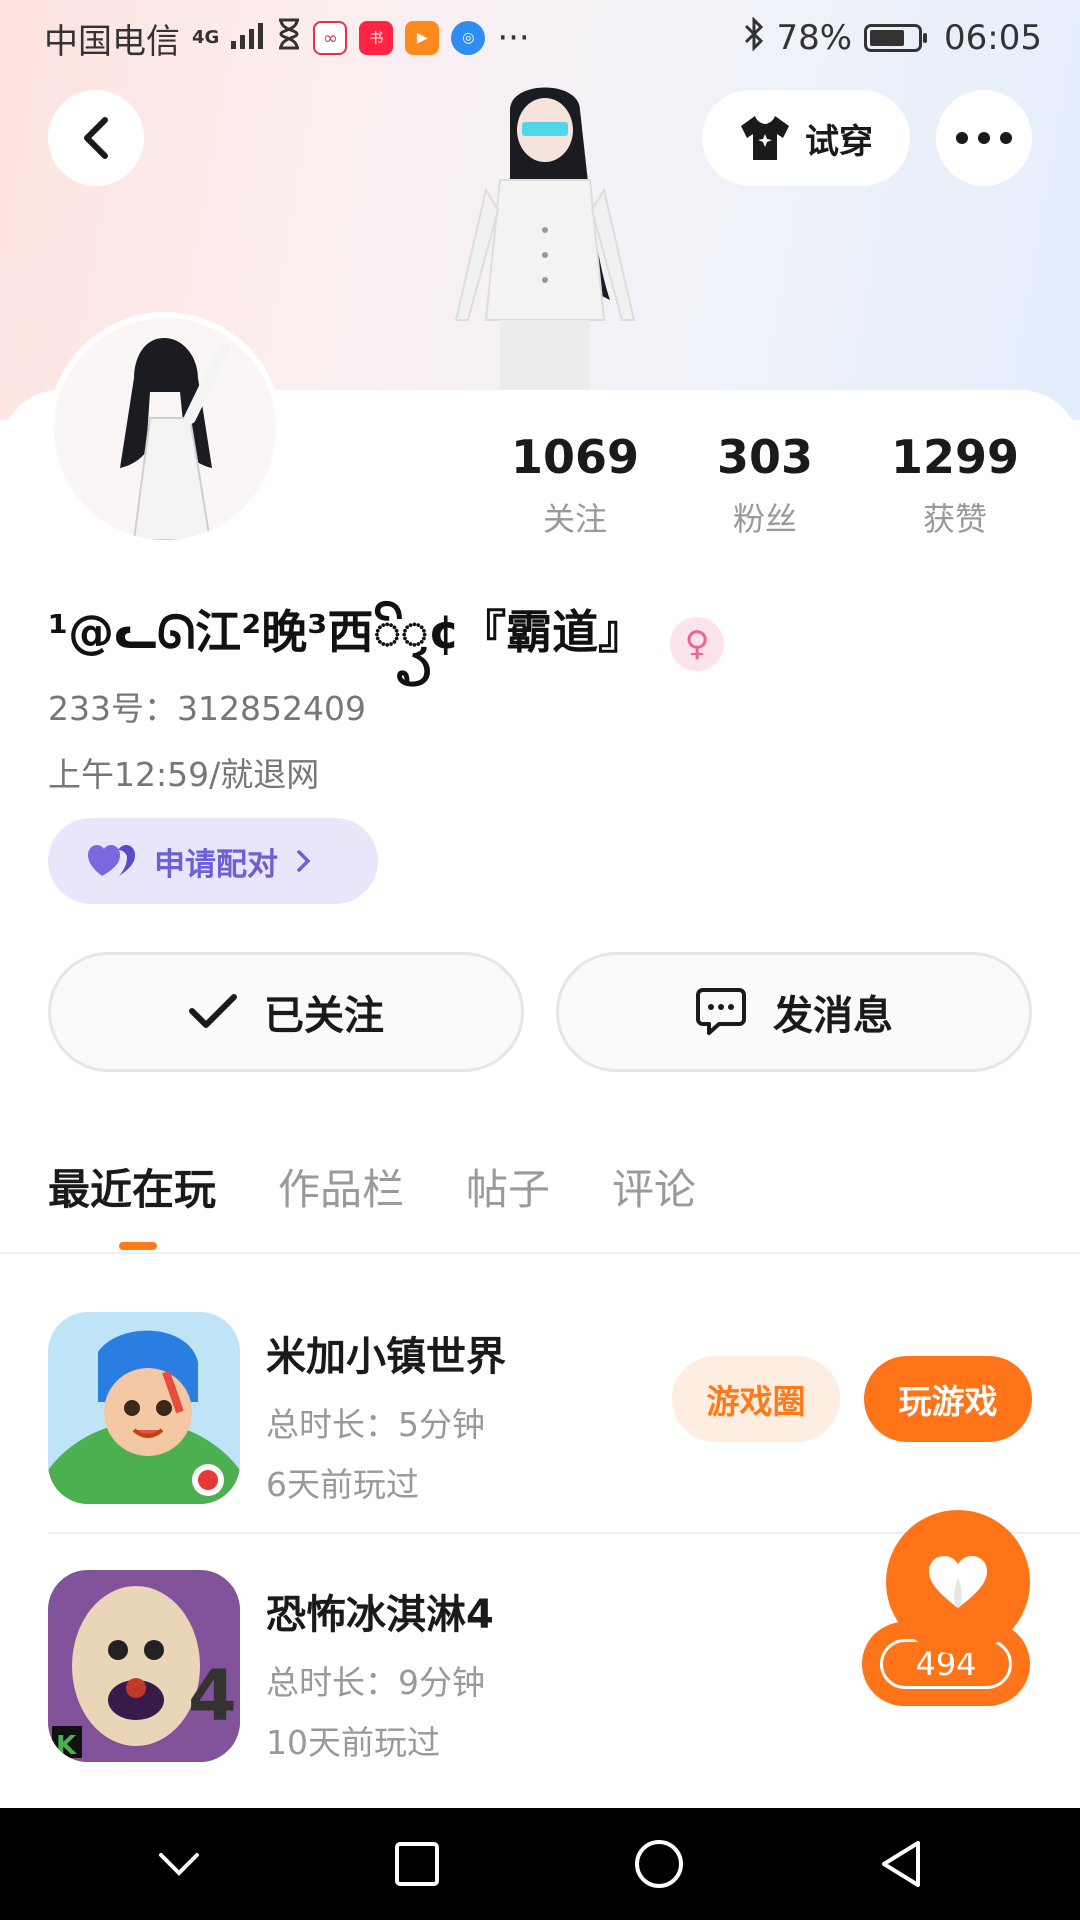 The image size is (1080, 1920). What do you see at coordinates (422, 38) in the screenshot?
I see `video-app-icon: ▶` at bounding box center [422, 38].